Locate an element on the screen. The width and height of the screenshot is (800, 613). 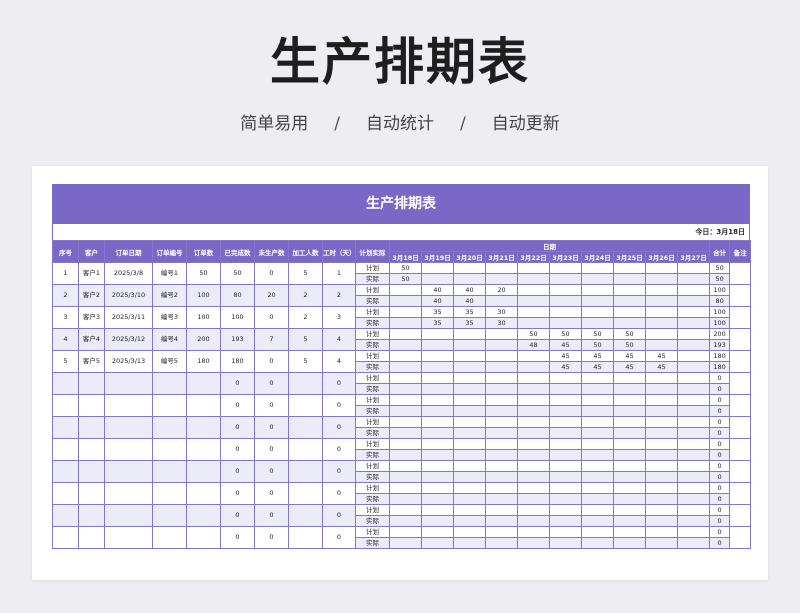
cell-actual-day: 35 is located at coordinates (437, 323).